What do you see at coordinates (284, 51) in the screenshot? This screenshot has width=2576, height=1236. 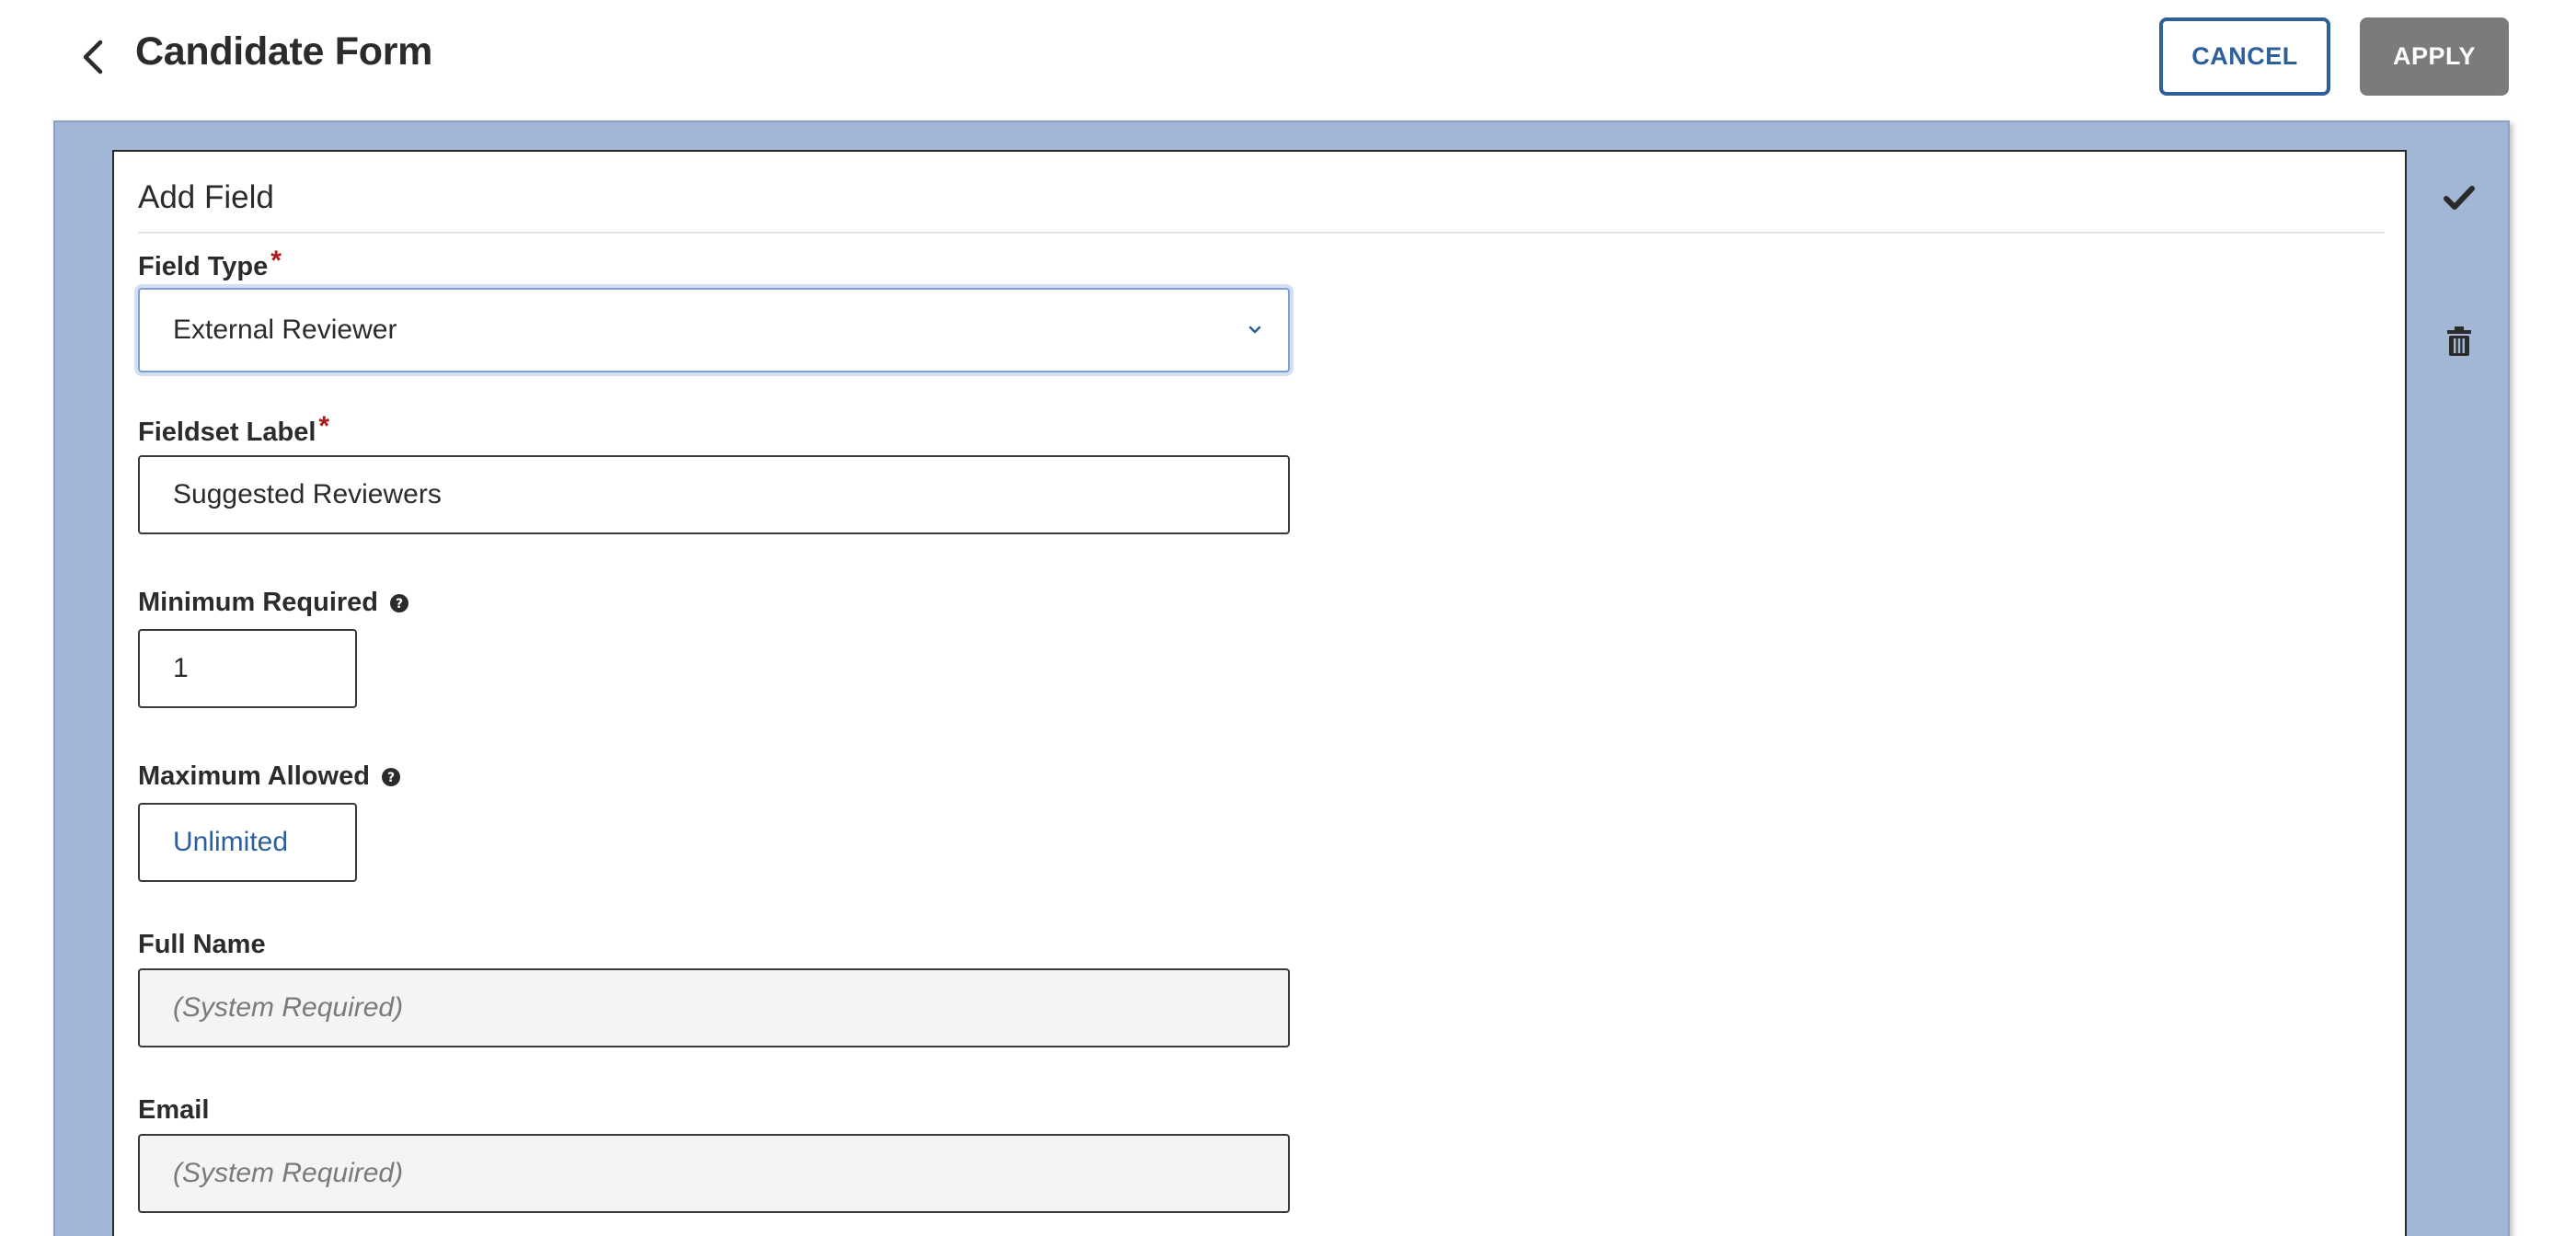 I see `page-title: Candidate Form` at bounding box center [284, 51].